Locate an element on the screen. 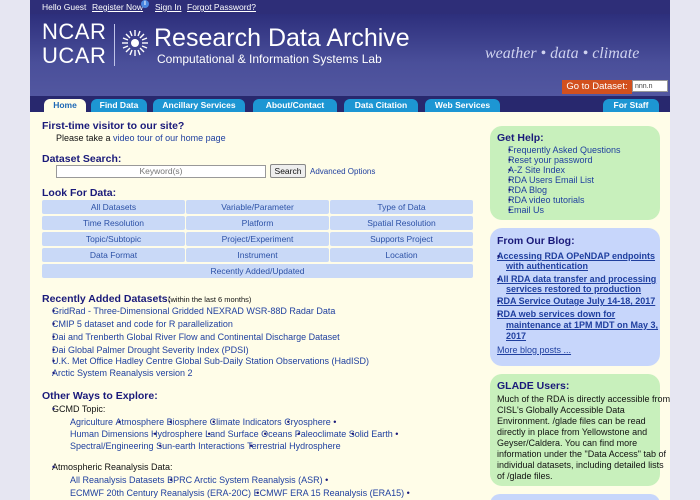 Image resolution: width=700 pixels, height=500 pixels. help-link: A-Z Site Index is located at coordinates (536, 170).